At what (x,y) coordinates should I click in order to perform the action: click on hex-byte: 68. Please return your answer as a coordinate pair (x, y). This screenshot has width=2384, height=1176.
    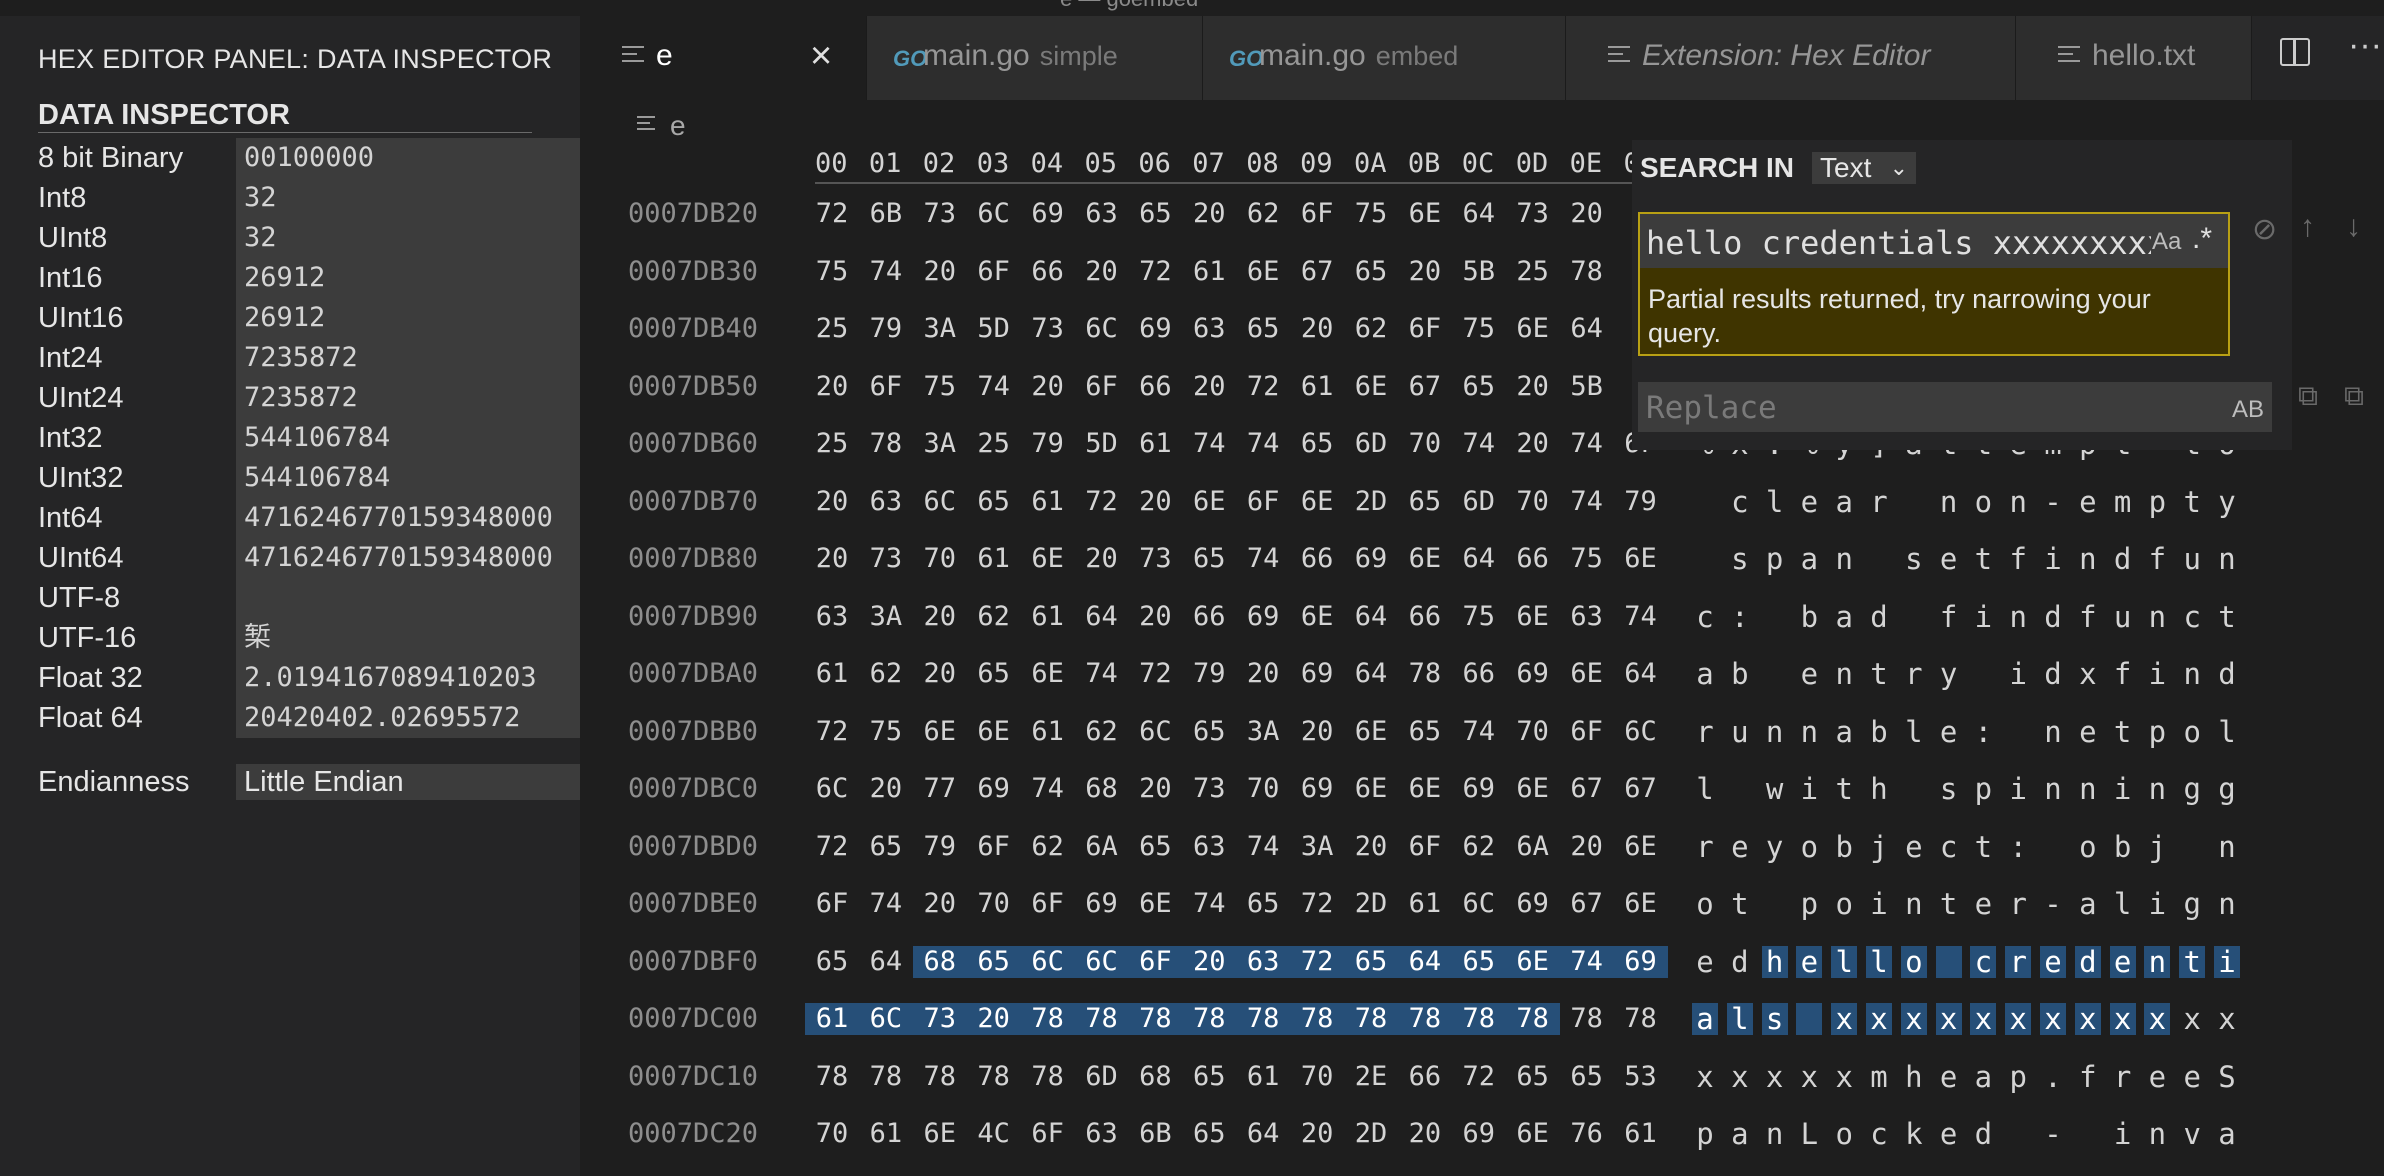
    Looking at the image, I should click on (939, 961).